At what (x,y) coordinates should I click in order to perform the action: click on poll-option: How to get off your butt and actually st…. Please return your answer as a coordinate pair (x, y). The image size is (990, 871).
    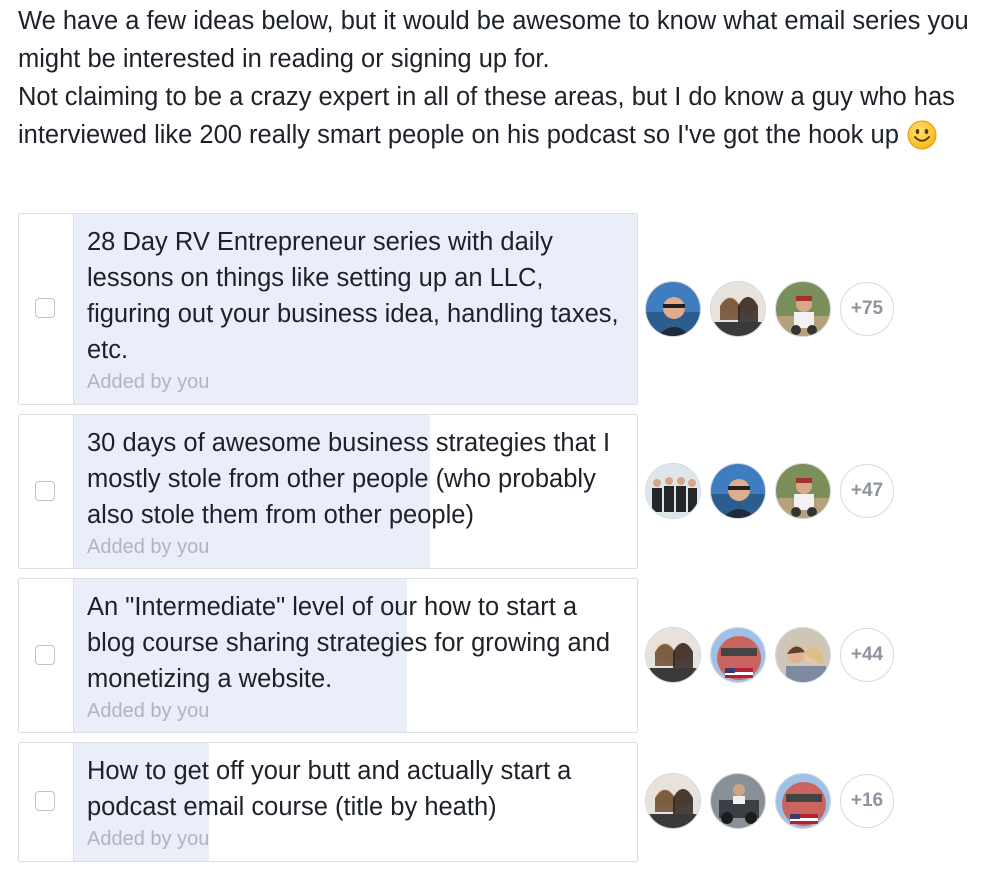
    Looking at the image, I should click on (328, 802).